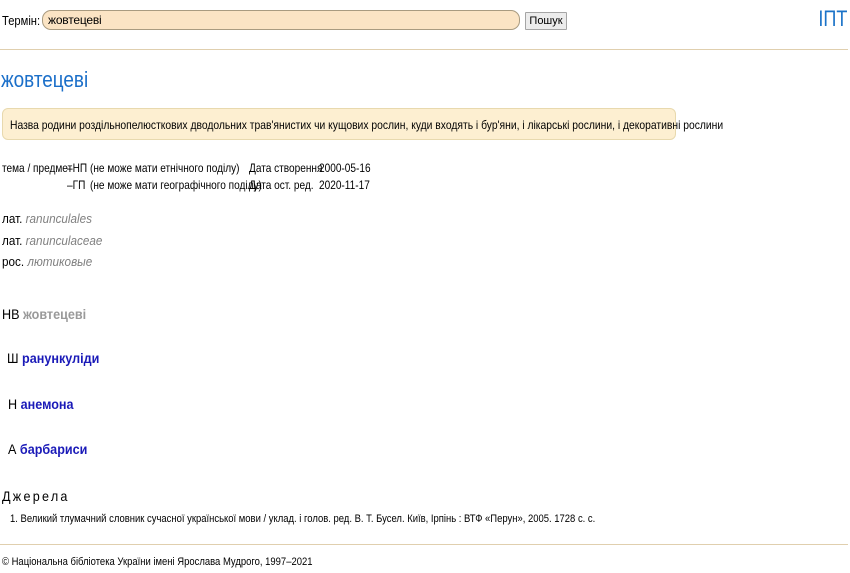 The width and height of the screenshot is (850, 573). Describe the element at coordinates (47, 404) in the screenshot. I see `relation-link: анемона` at that location.